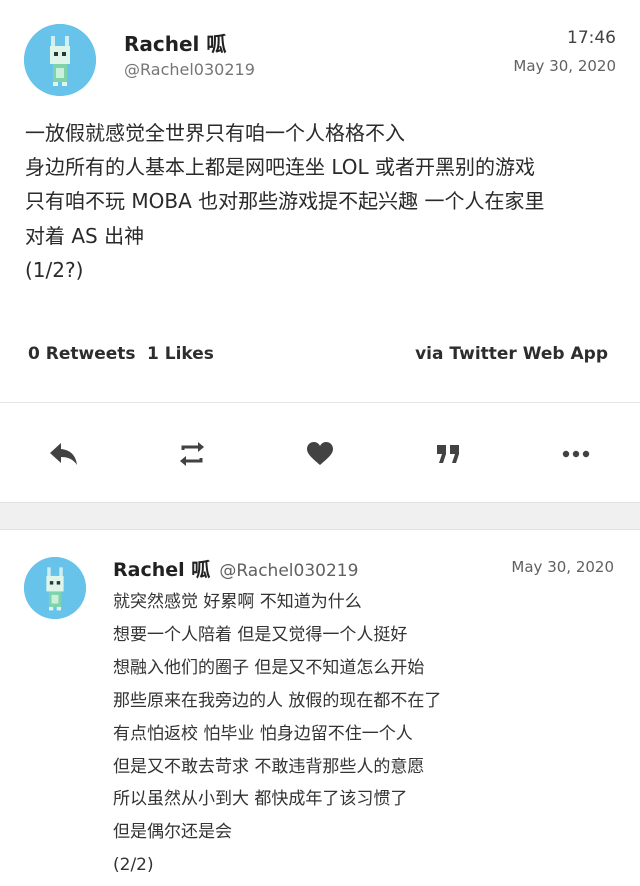  I want to click on reply-text-line: 想融入他们的圈子 但是又不知道怎么开始, so click(269, 667).